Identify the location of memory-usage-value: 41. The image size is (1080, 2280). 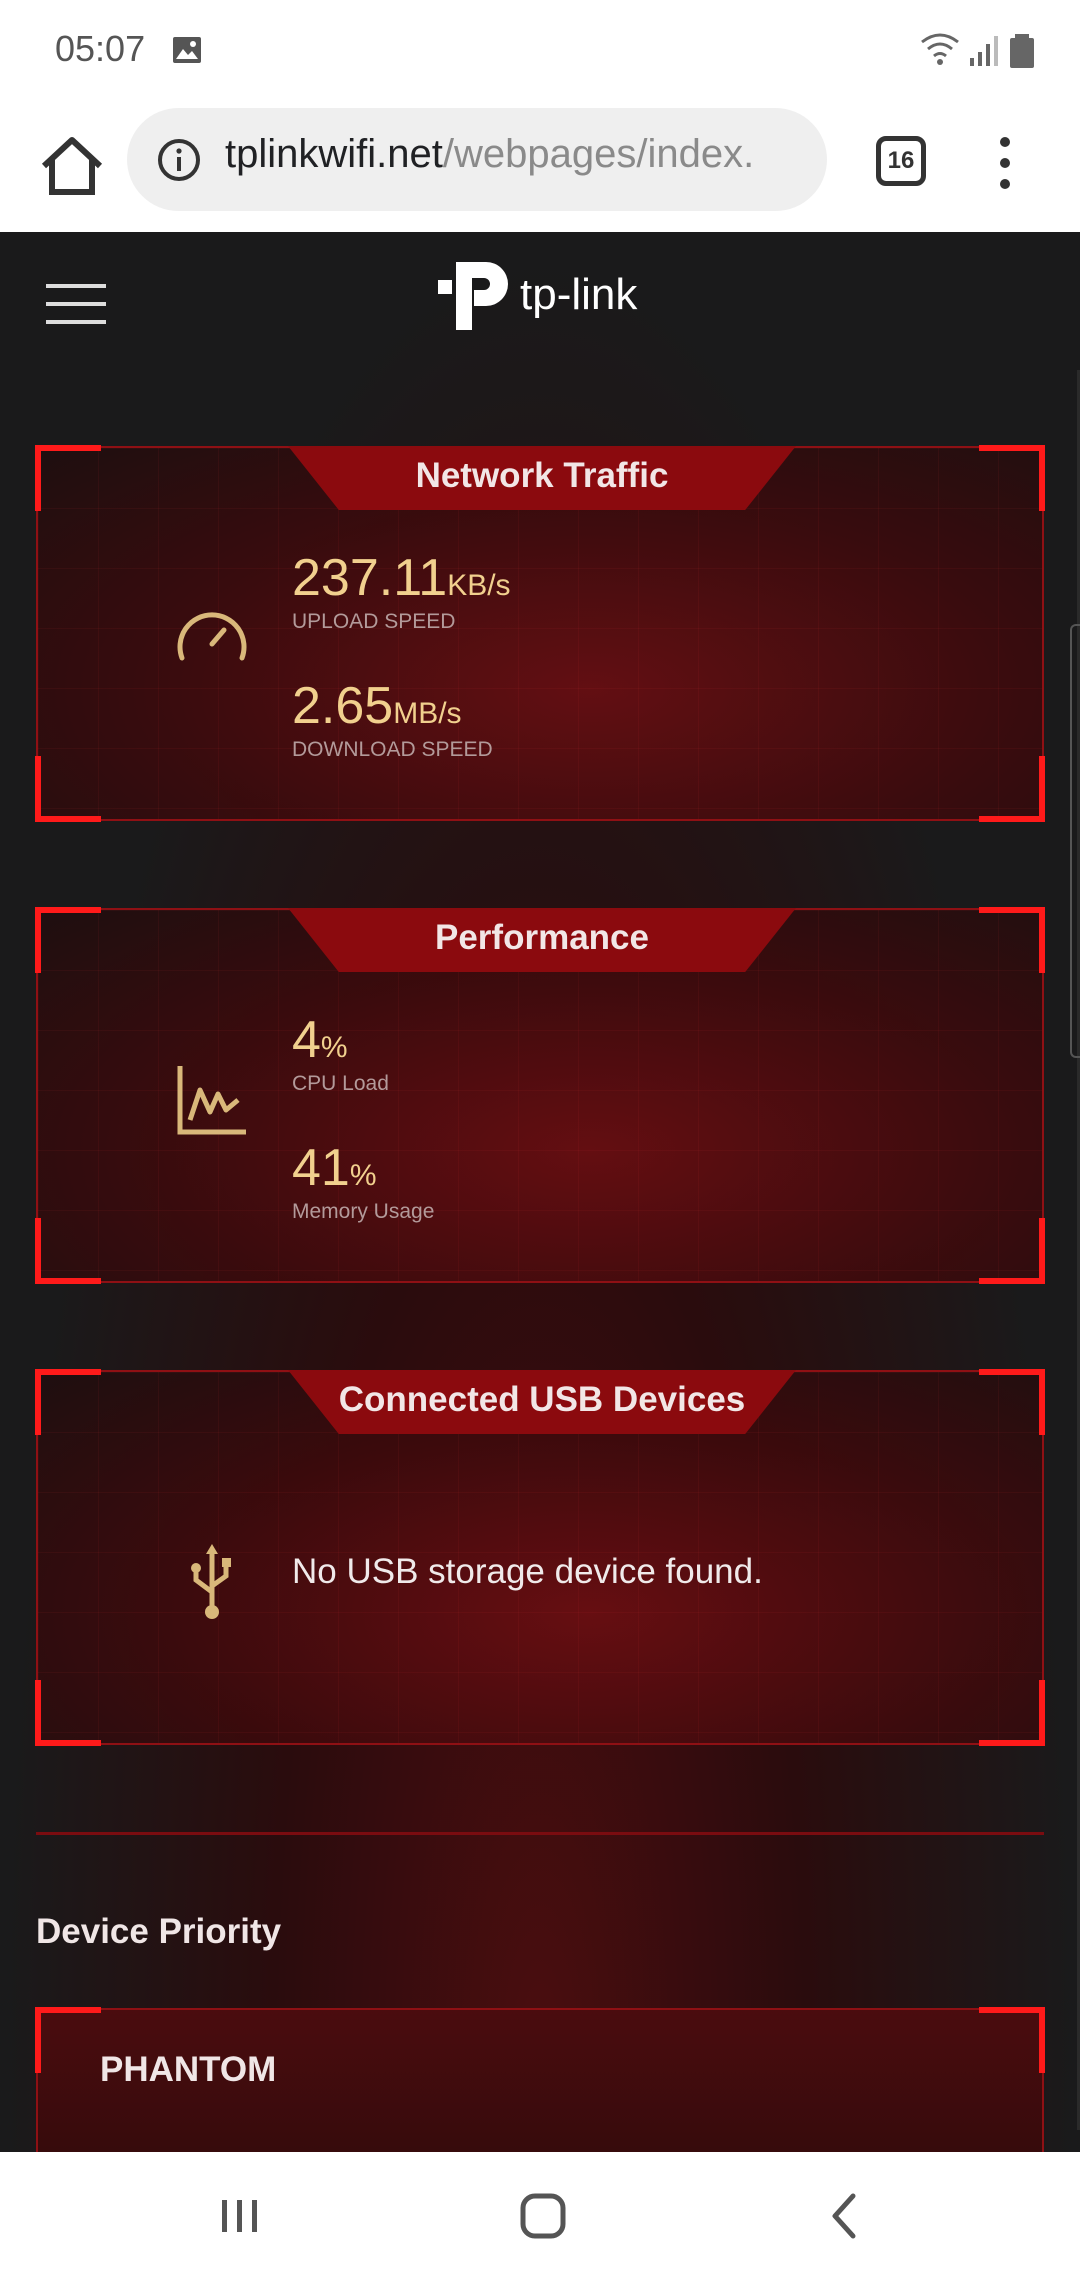
(321, 1168).